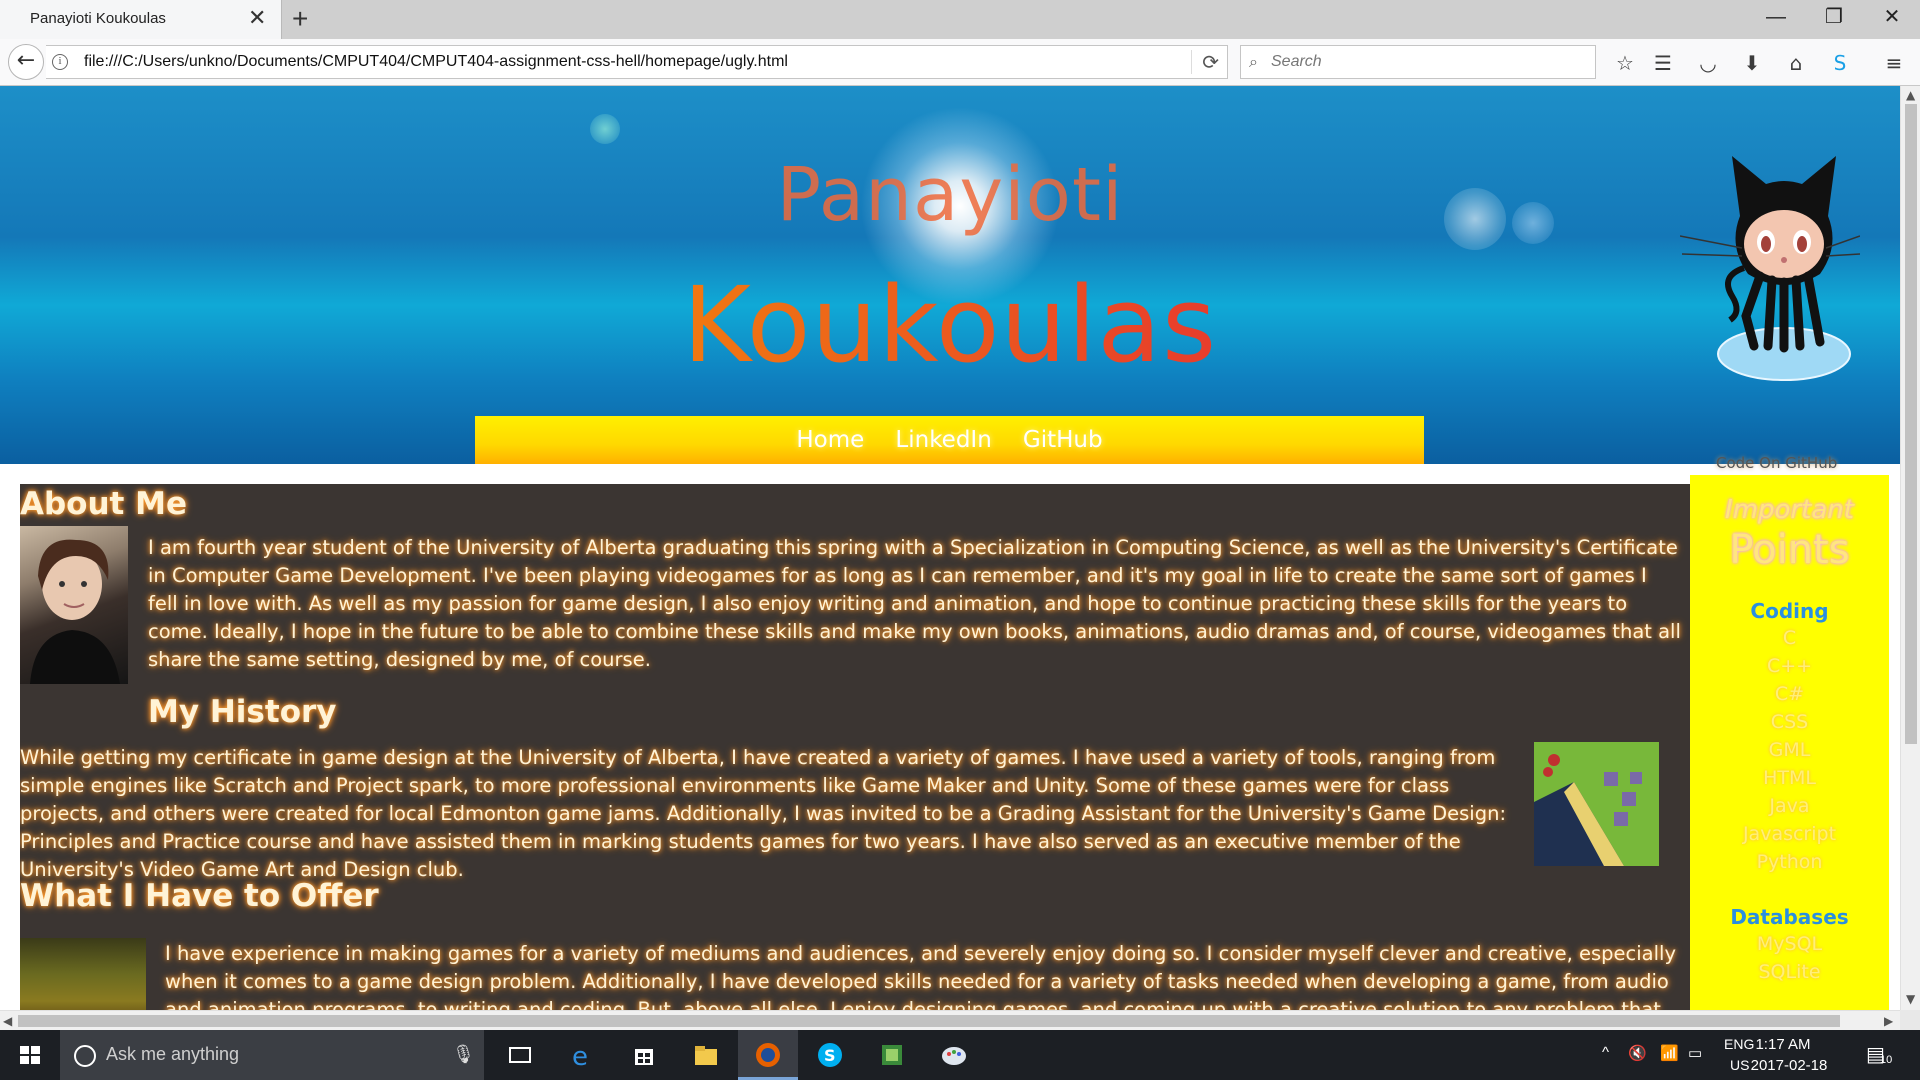  I want to click on taskbar-skype: S, so click(830, 1055).